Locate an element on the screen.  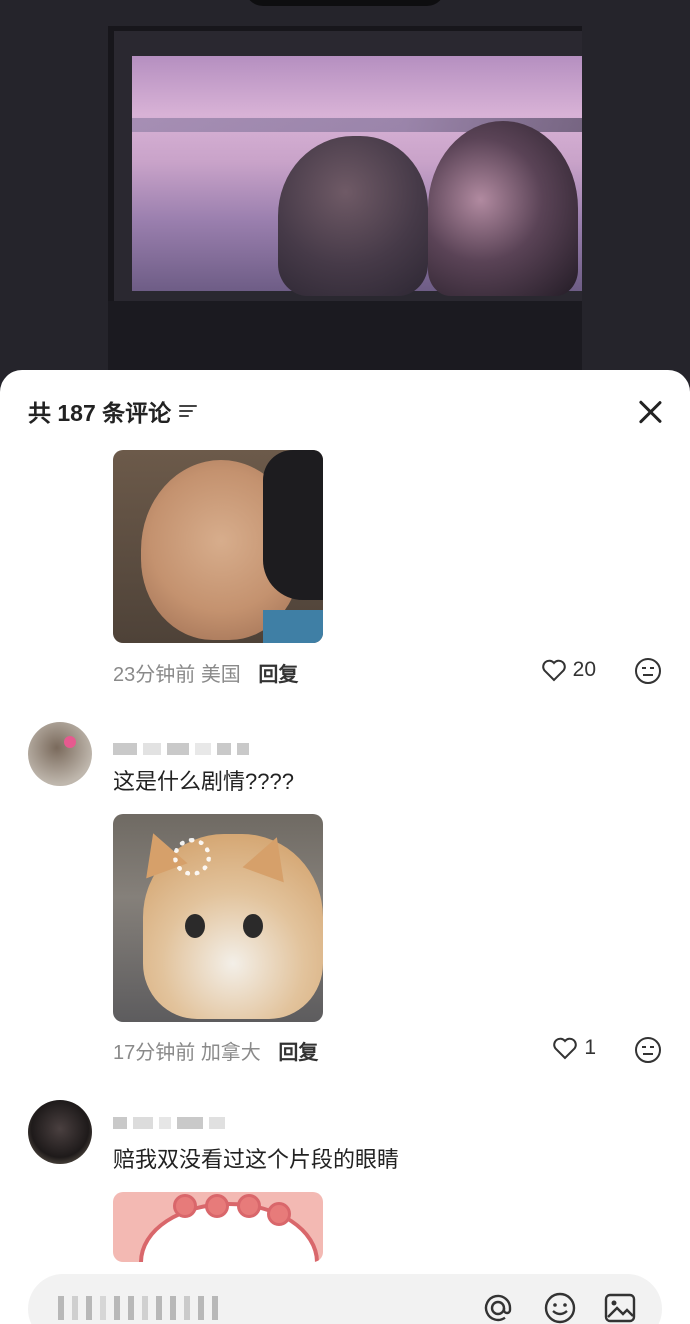
meme-face-hair is located at coordinates (293, 525).